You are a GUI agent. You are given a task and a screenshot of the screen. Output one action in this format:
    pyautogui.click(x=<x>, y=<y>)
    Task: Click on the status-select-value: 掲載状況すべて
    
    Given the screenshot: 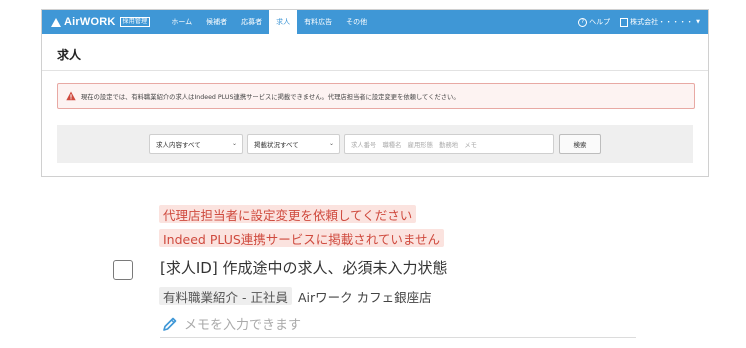 What is the action you would take?
    pyautogui.click(x=276, y=145)
    